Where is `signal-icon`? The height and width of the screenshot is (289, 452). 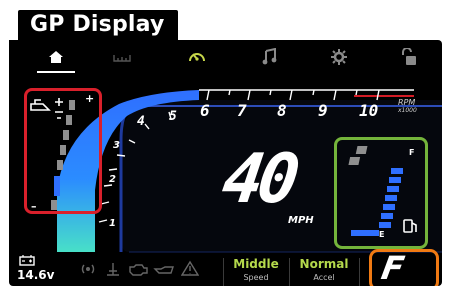 signal-icon is located at coordinates (88, 269).